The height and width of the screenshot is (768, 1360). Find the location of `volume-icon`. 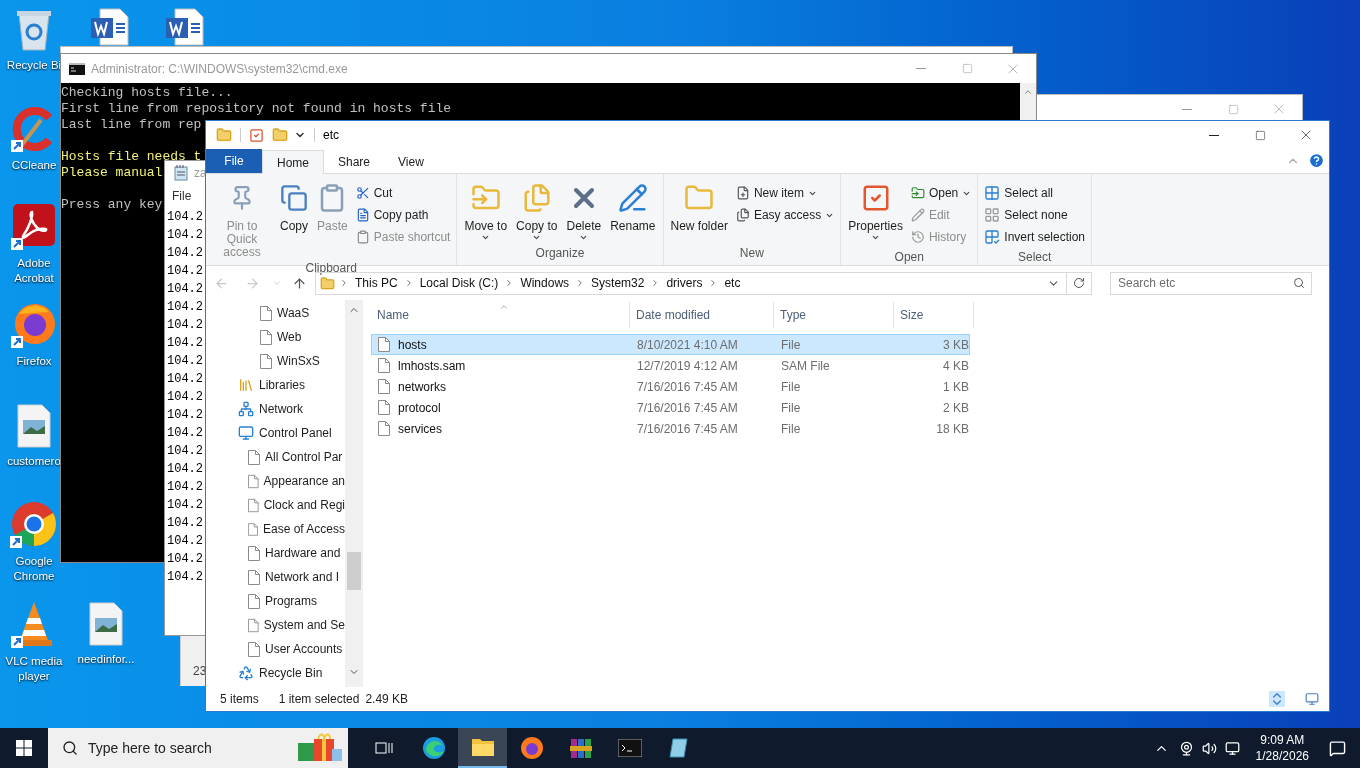

volume-icon is located at coordinates (1209, 748).